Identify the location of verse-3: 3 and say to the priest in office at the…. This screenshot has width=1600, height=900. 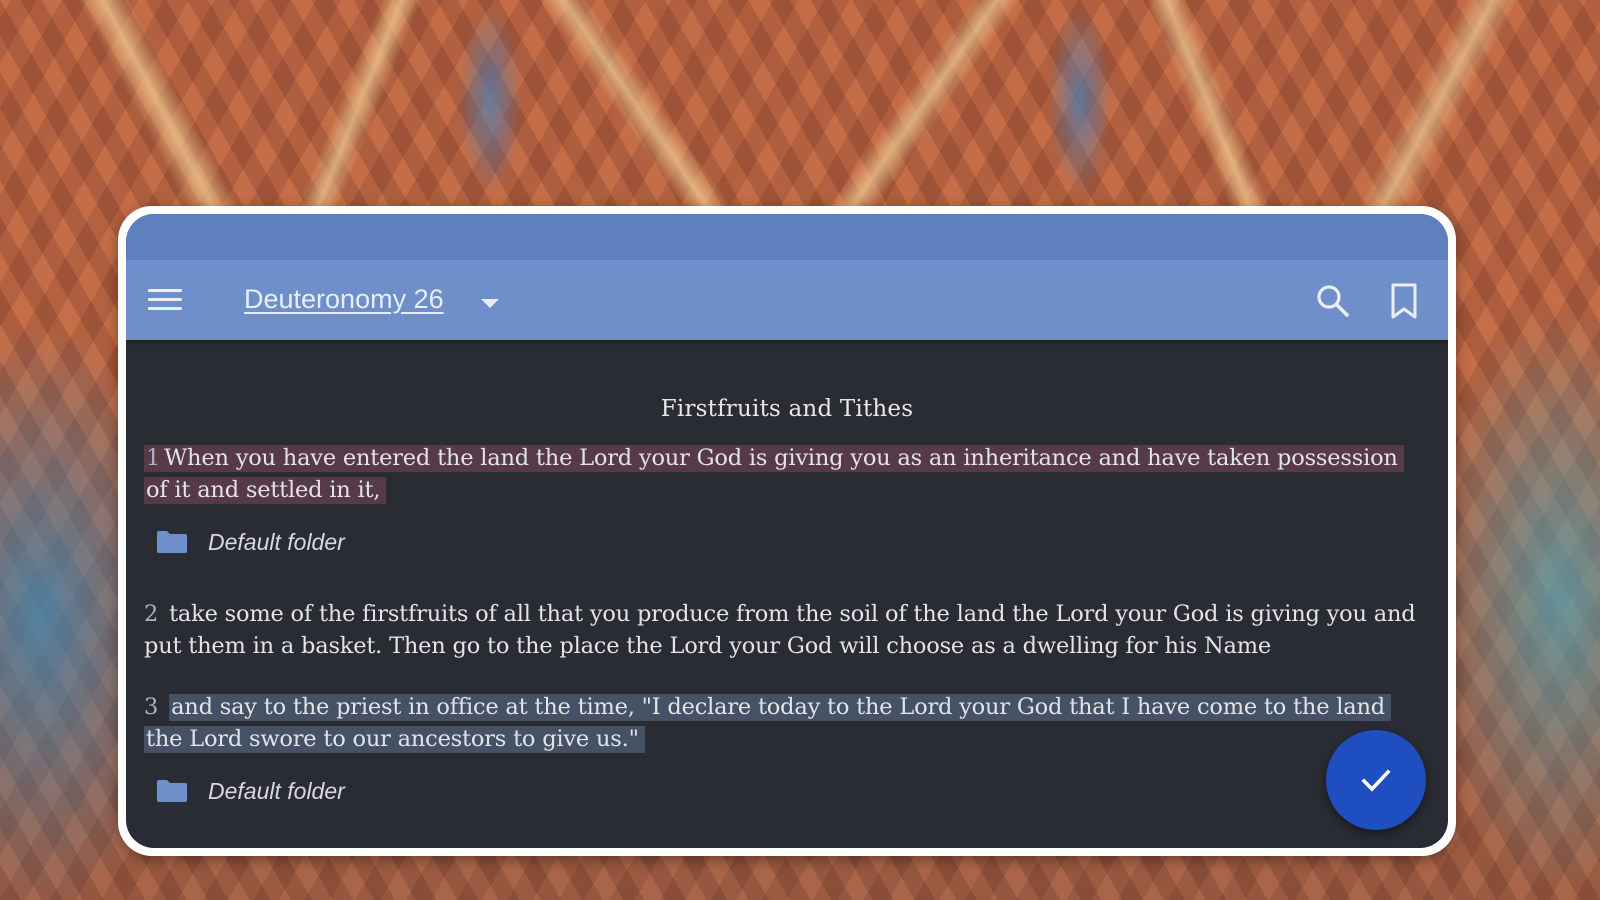
(784, 723).